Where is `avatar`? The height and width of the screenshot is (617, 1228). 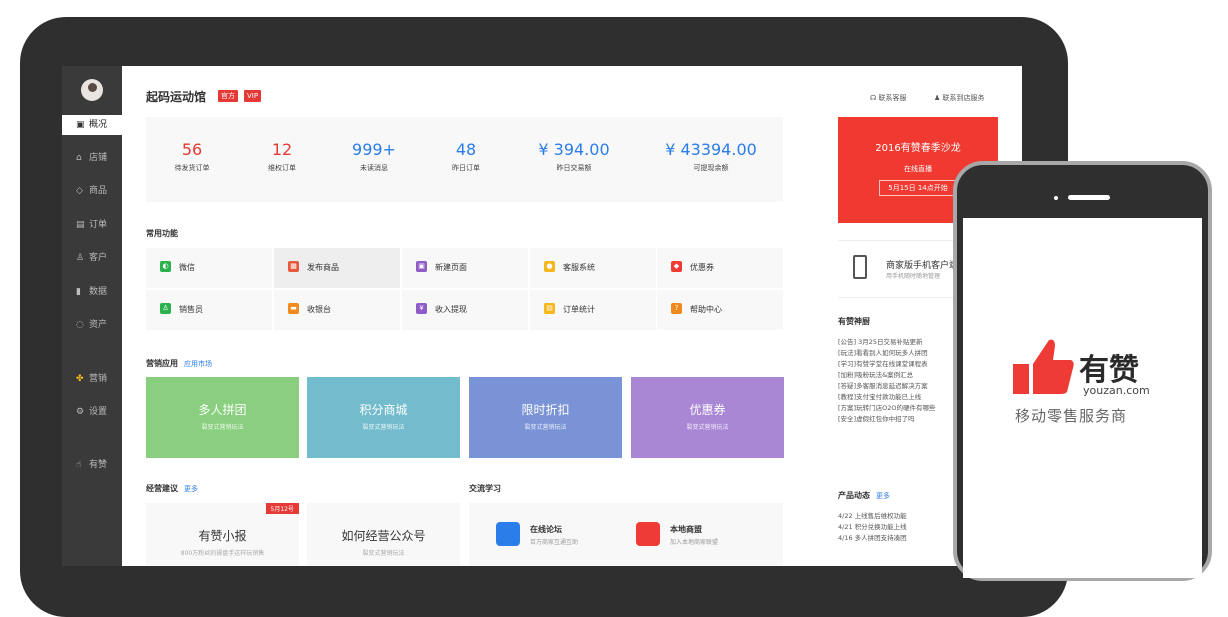 avatar is located at coordinates (92, 90).